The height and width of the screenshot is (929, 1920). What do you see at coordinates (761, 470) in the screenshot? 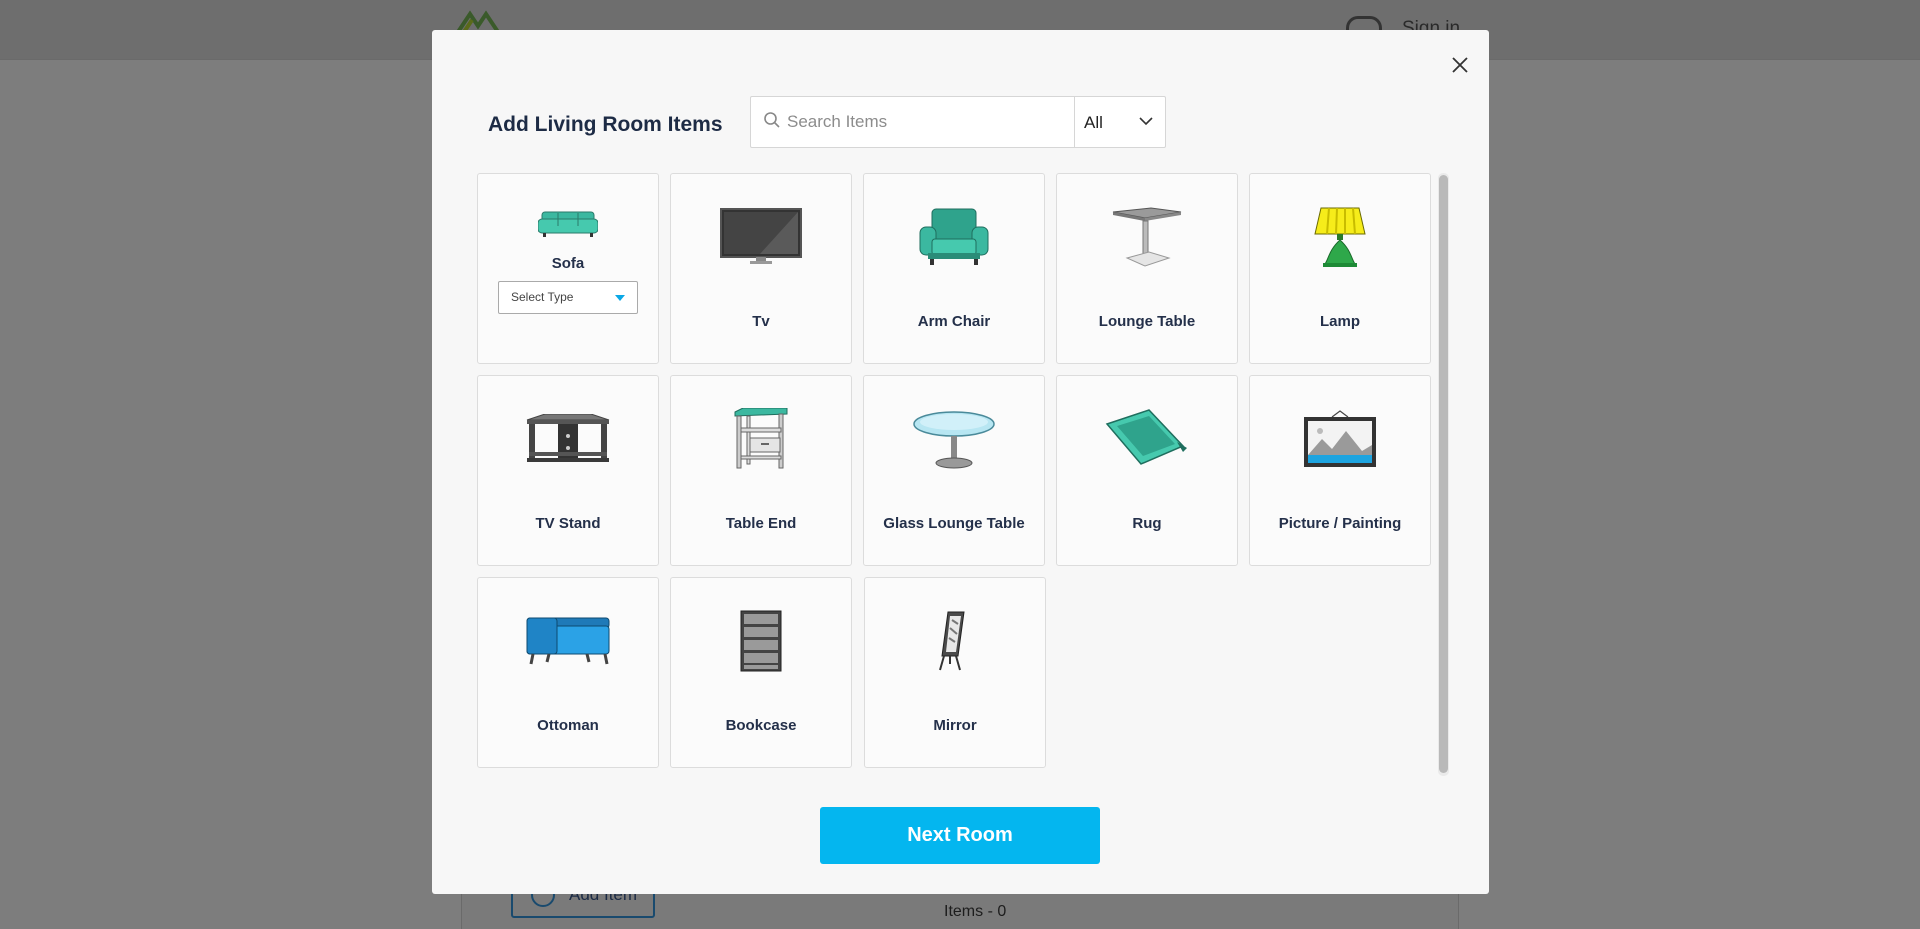
I see `item-card-table-end: Table End` at bounding box center [761, 470].